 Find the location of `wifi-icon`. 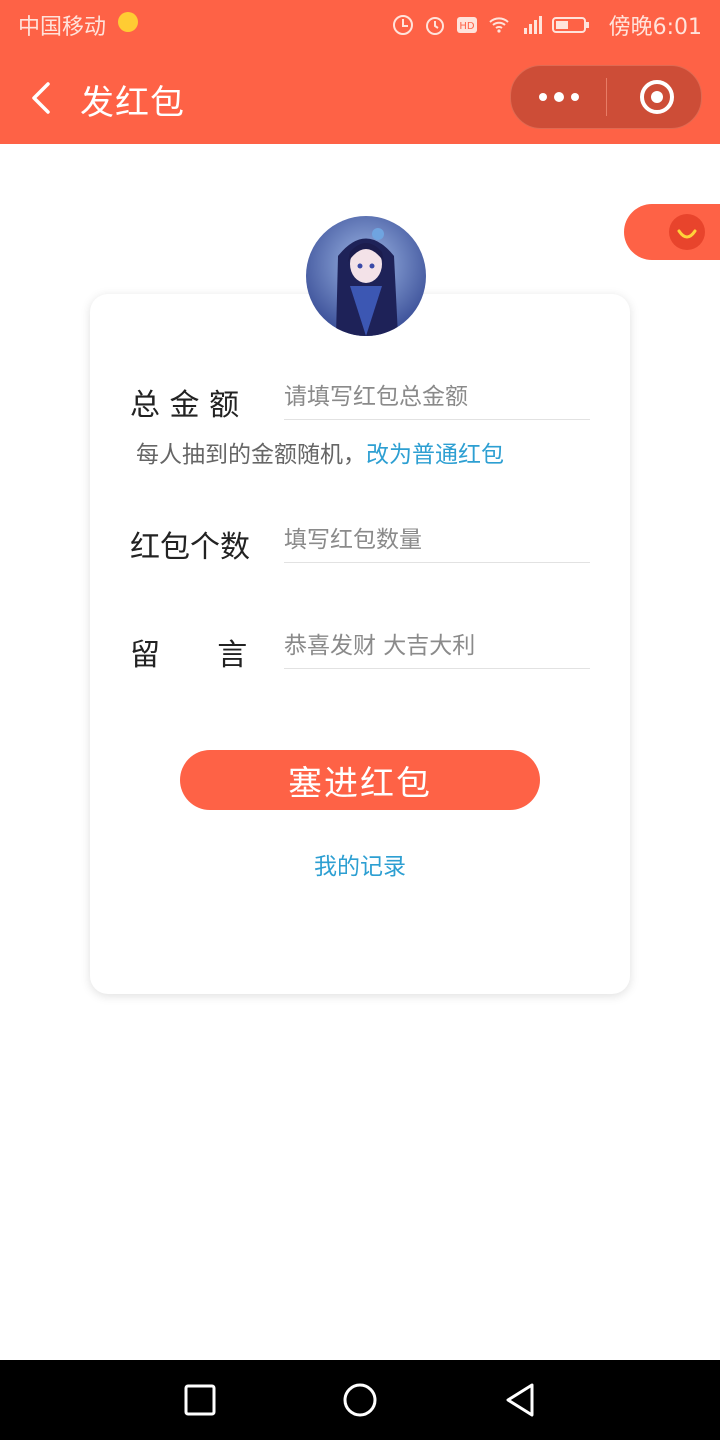

wifi-icon is located at coordinates (499, 25).